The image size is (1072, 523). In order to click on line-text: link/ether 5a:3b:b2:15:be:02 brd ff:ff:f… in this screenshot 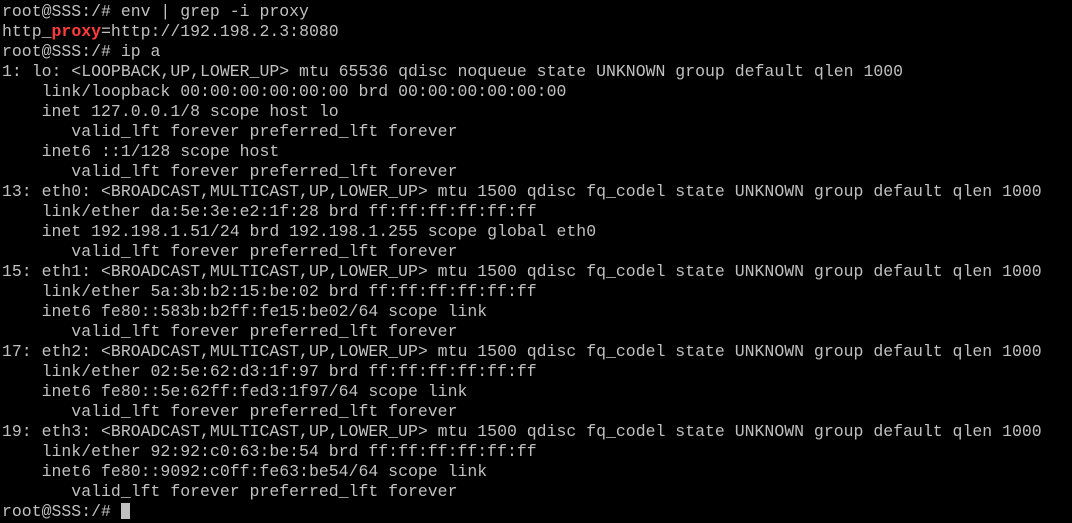, I will do `click(269, 291)`.